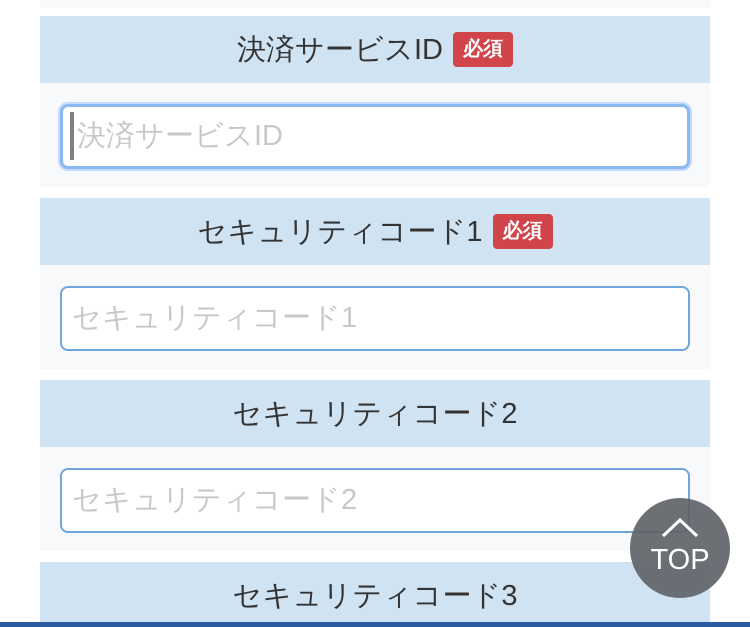 The height and width of the screenshot is (627, 750). Describe the element at coordinates (340, 50) in the screenshot. I see `field-label: 決済サービスID` at that location.